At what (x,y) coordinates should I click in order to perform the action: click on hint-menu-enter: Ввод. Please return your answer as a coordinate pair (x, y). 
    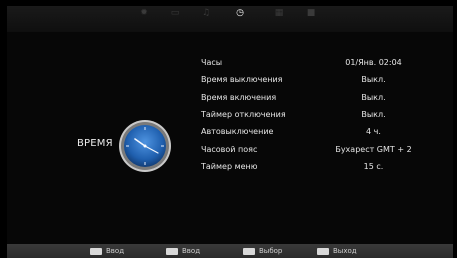
    Looking at the image, I should click on (183, 251).